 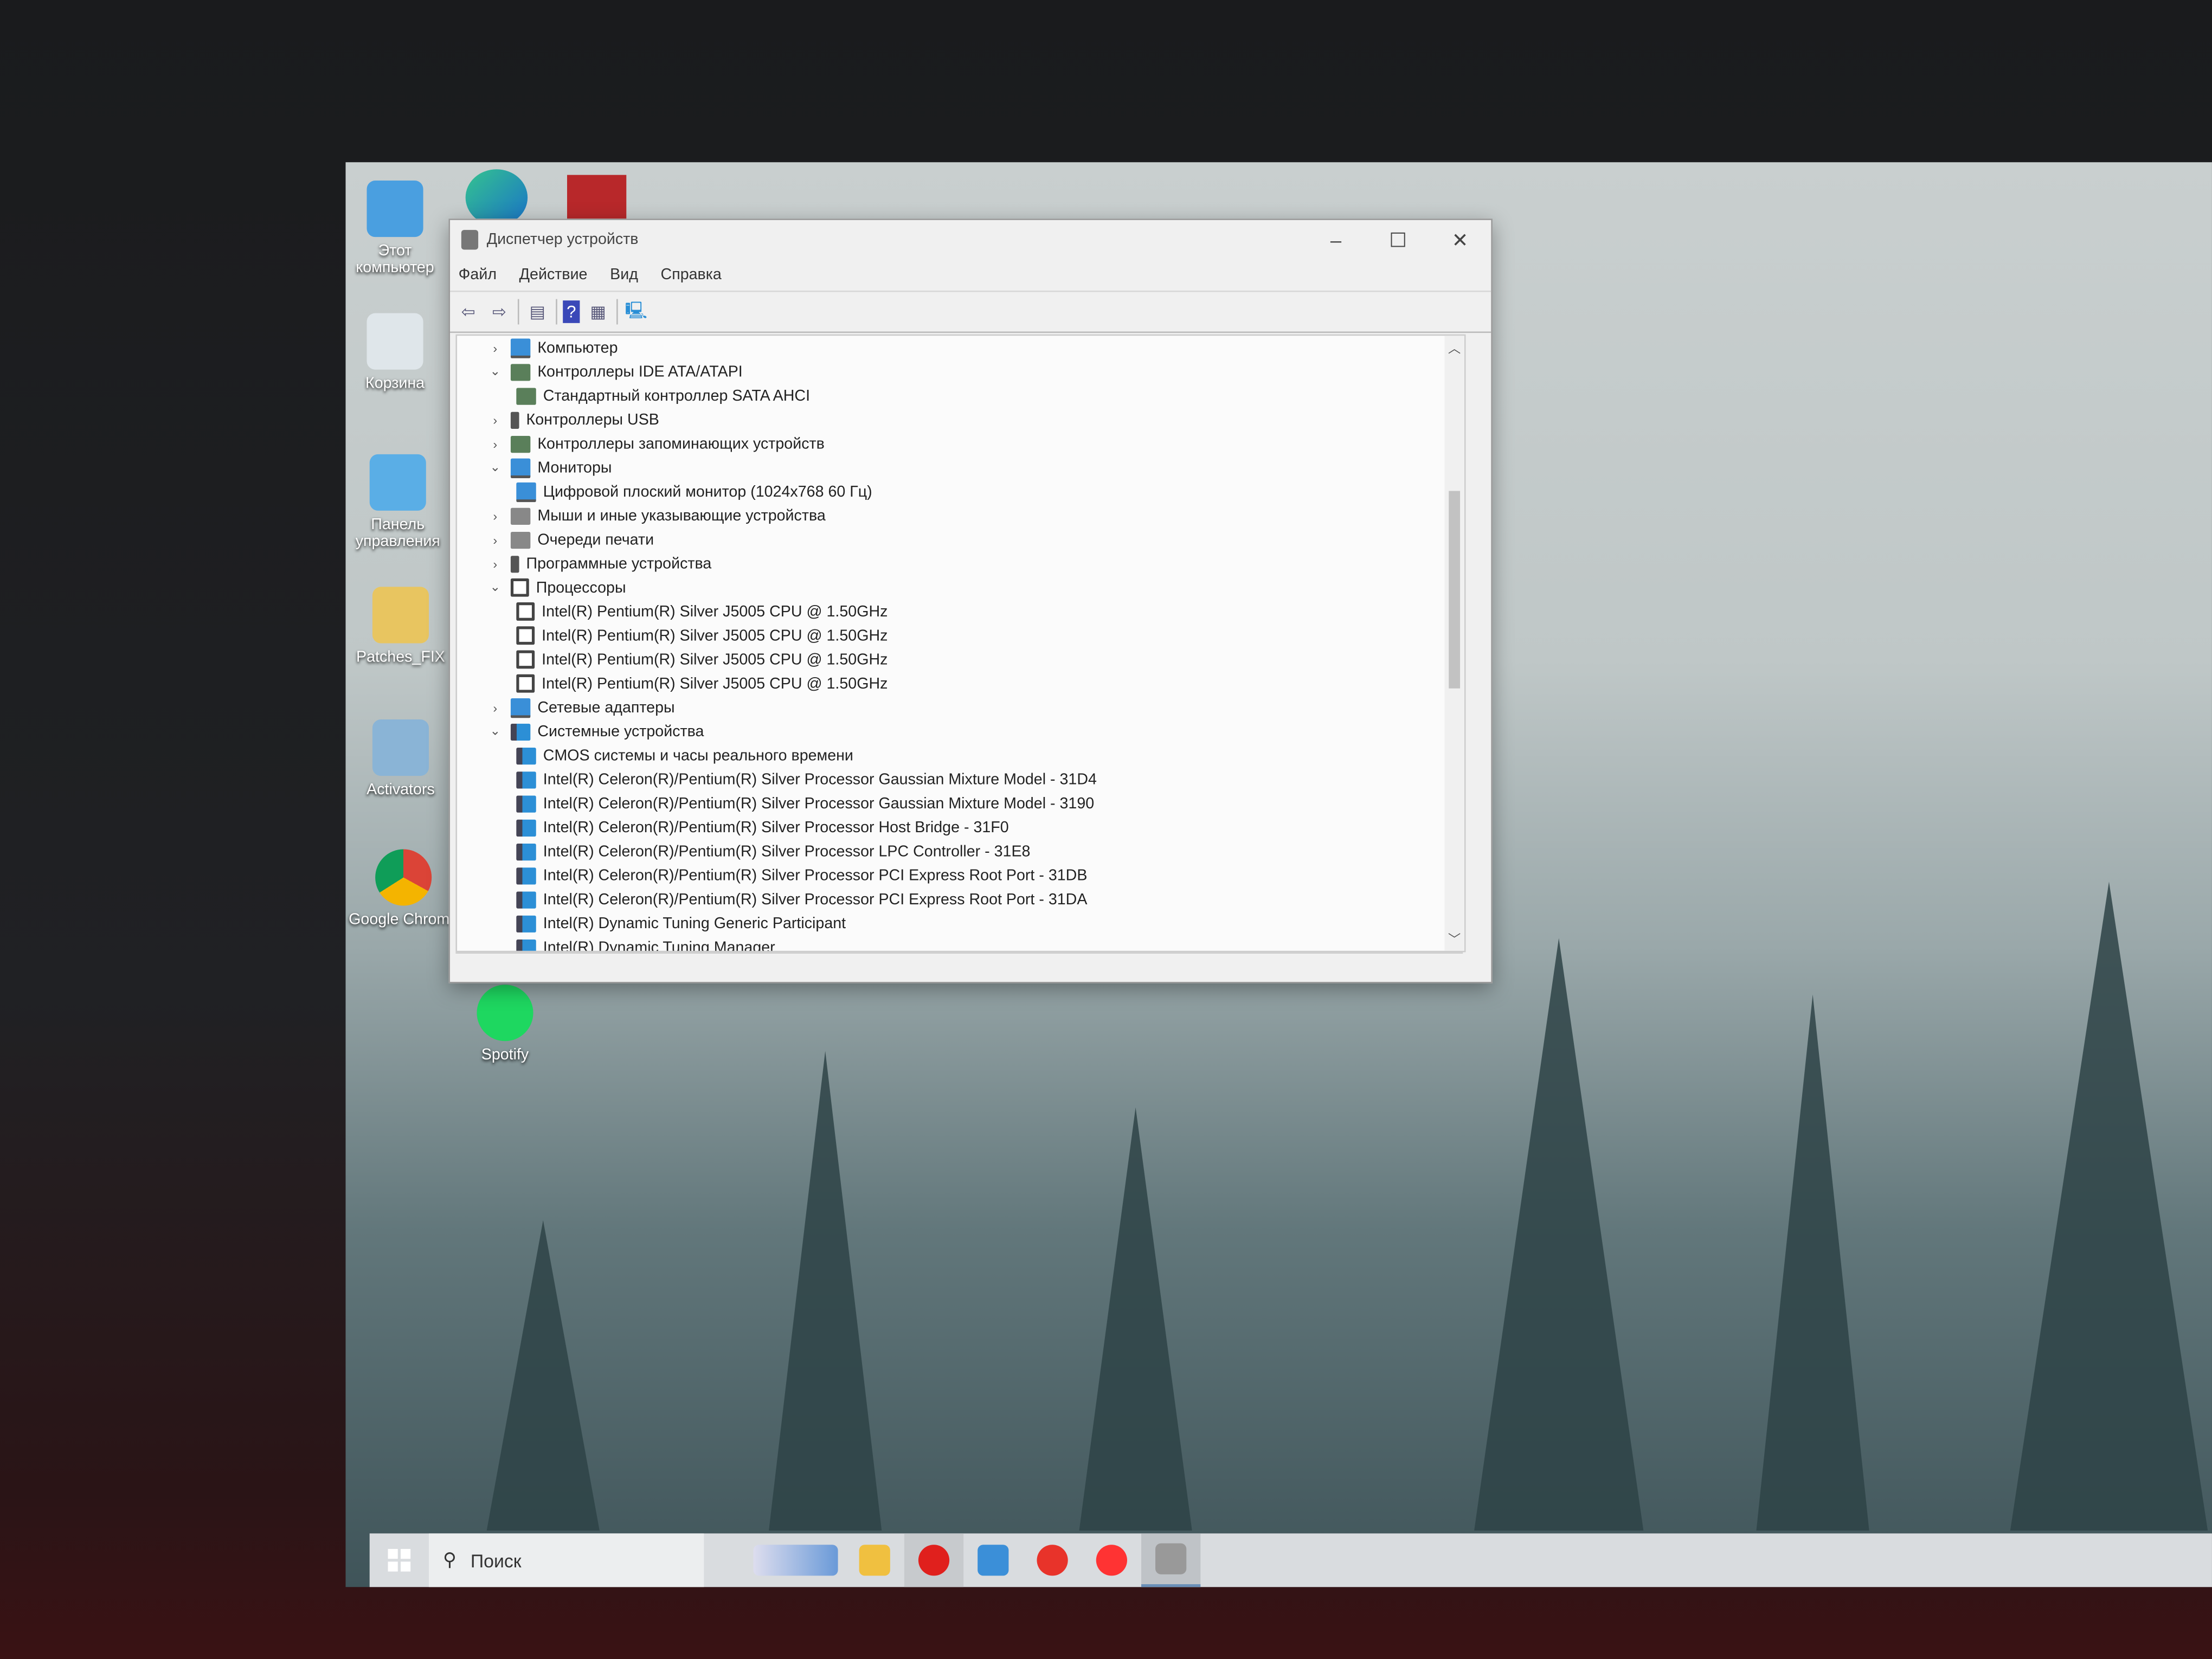 I want to click on close-button: ✕, so click(x=1460, y=240).